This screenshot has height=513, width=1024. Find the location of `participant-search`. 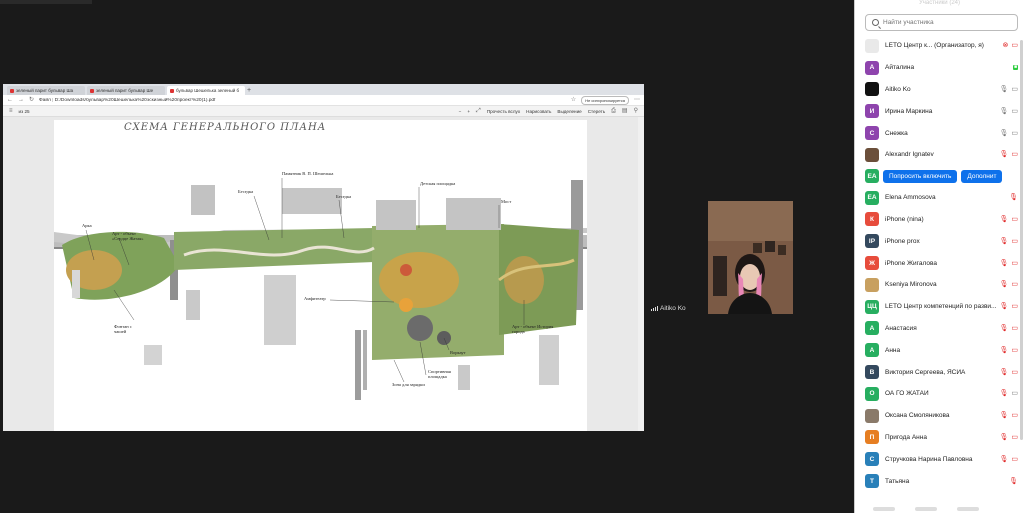

participant-search is located at coordinates (941, 22).